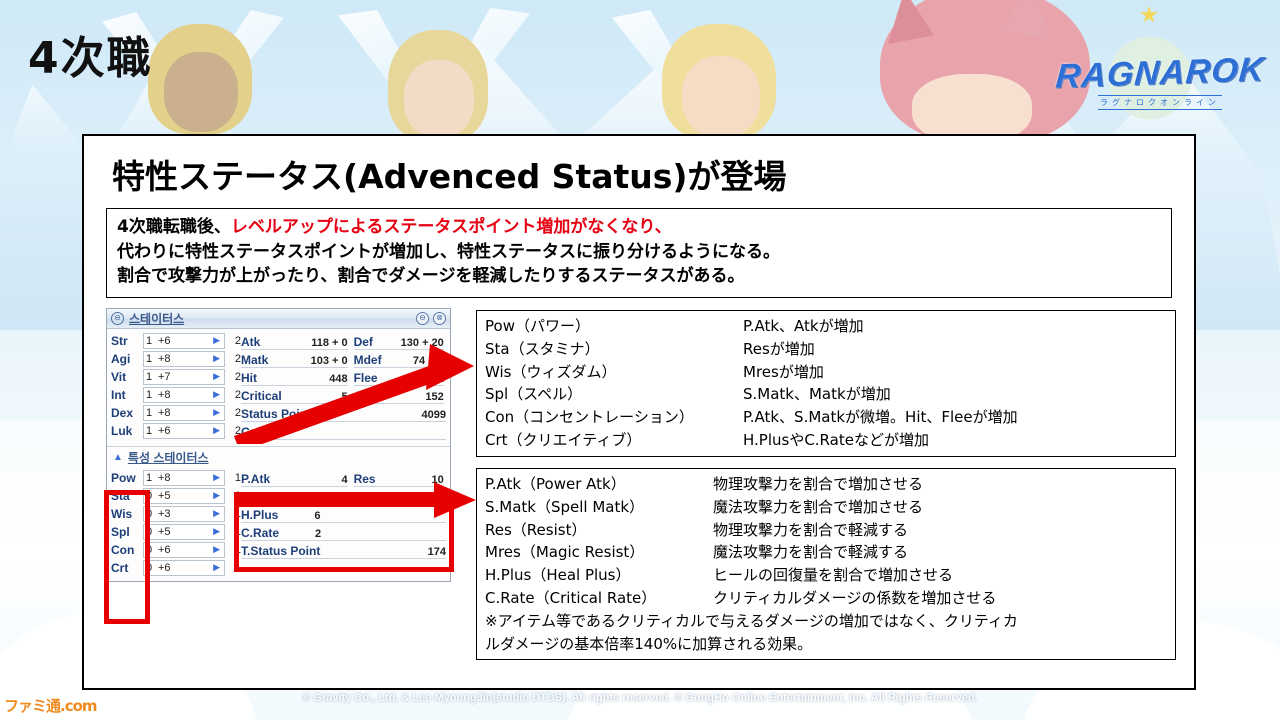  What do you see at coordinates (555, 483) in the screenshot?
I see `term: P.Atk（Power Atk）` at bounding box center [555, 483].